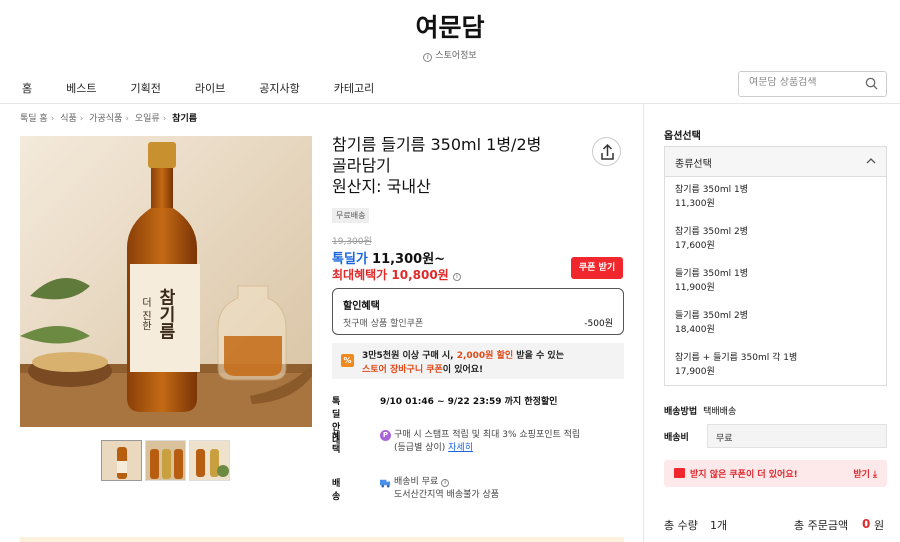  Describe the element at coordinates (821, 525) in the screenshot. I see `total-amount-label: 총 주문금액` at that location.